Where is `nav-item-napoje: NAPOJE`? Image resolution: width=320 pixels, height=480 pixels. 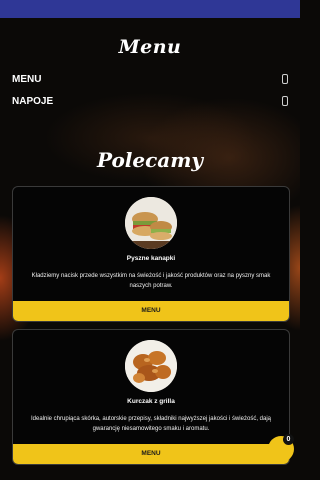
nav-item-napoje: NAPOJE is located at coordinates (150, 102).